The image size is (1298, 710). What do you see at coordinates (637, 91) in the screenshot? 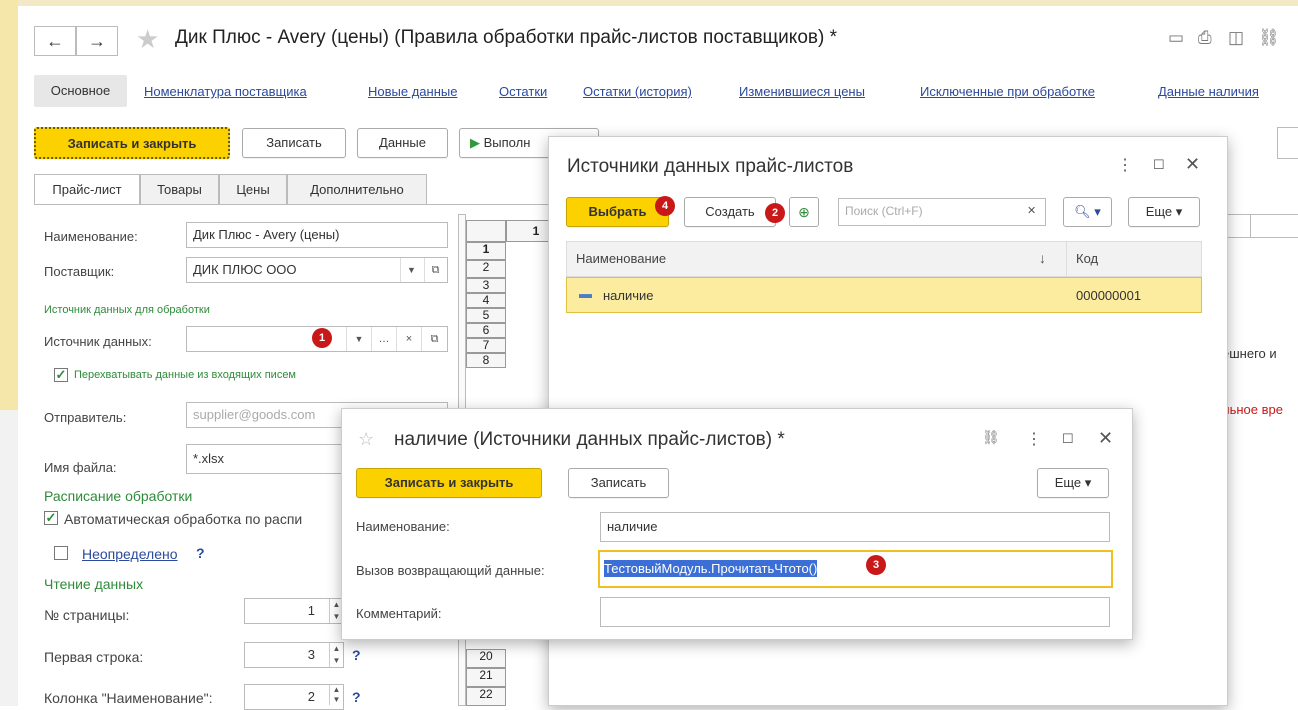
I see `nav-remains-history: Остатки (история)` at bounding box center [637, 91].